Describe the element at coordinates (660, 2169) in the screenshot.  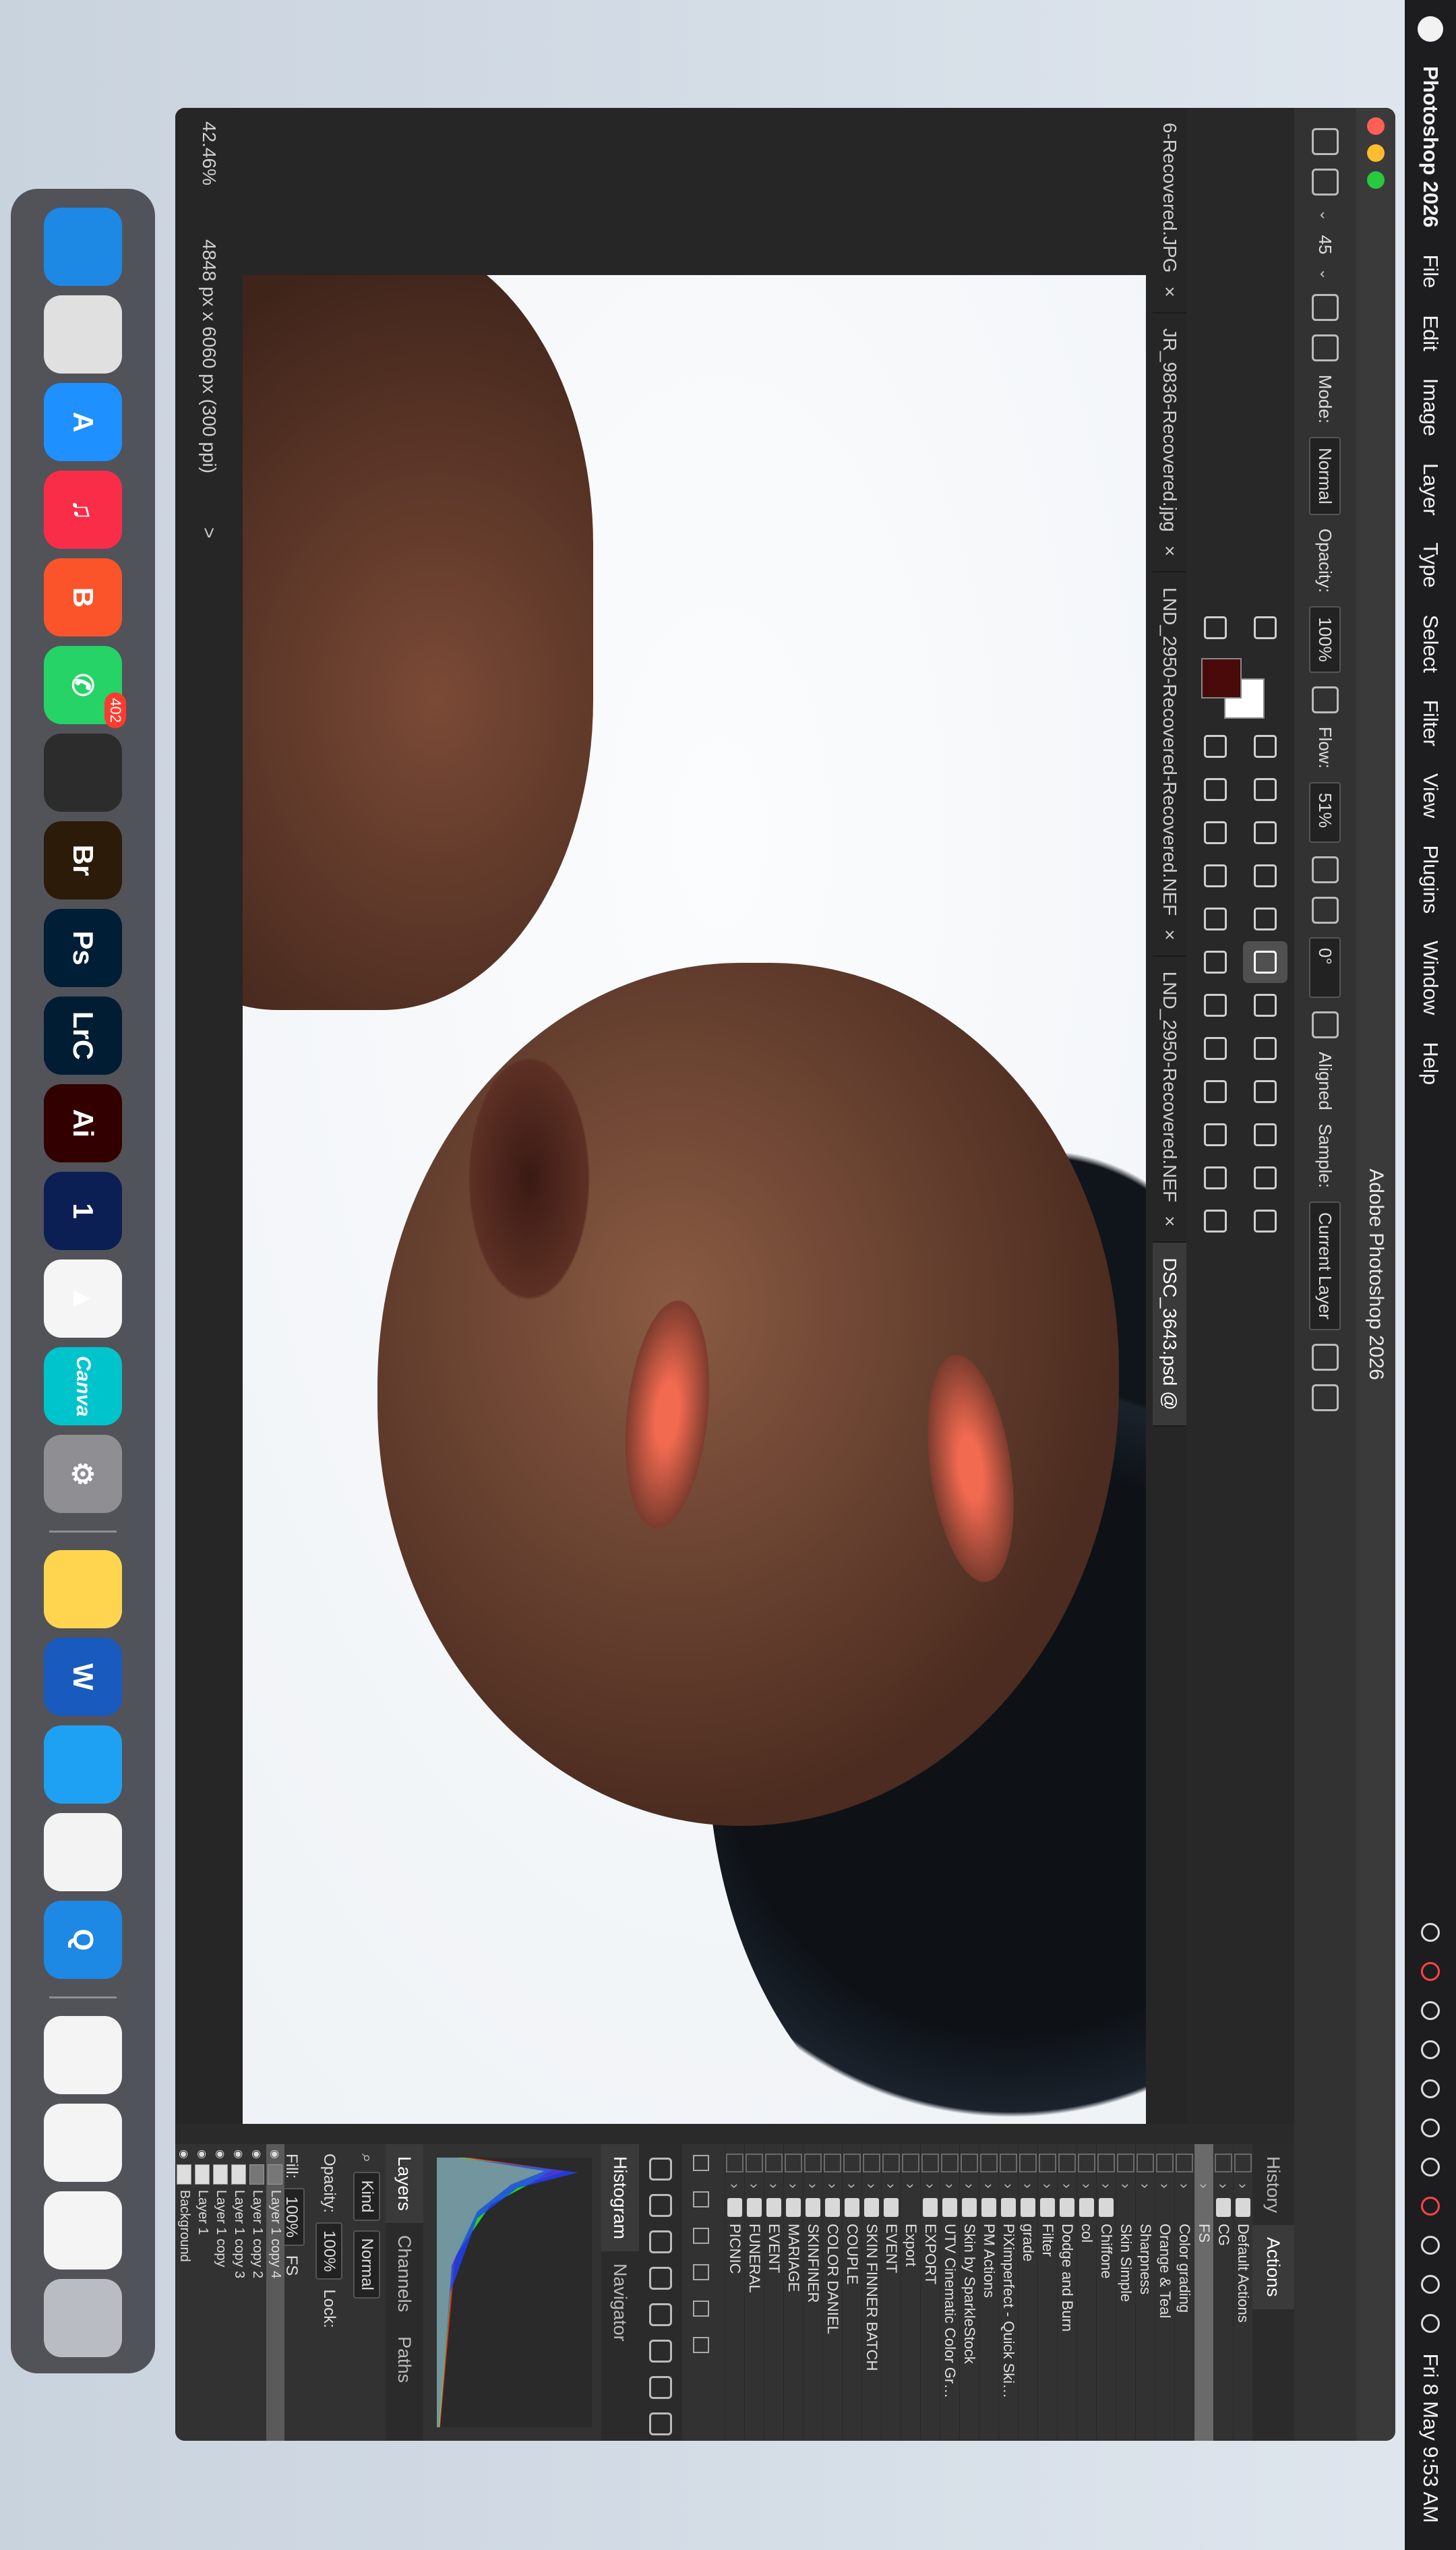
I see `properties-icon` at that location.